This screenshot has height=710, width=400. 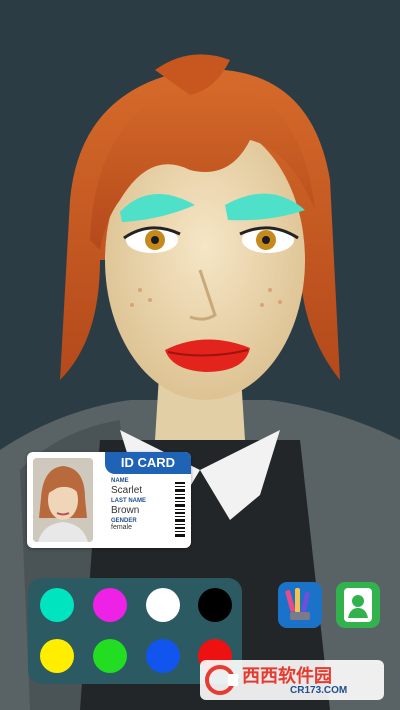 I want to click on watermark: 西西软件园 CR173.COM, so click(x=292, y=680).